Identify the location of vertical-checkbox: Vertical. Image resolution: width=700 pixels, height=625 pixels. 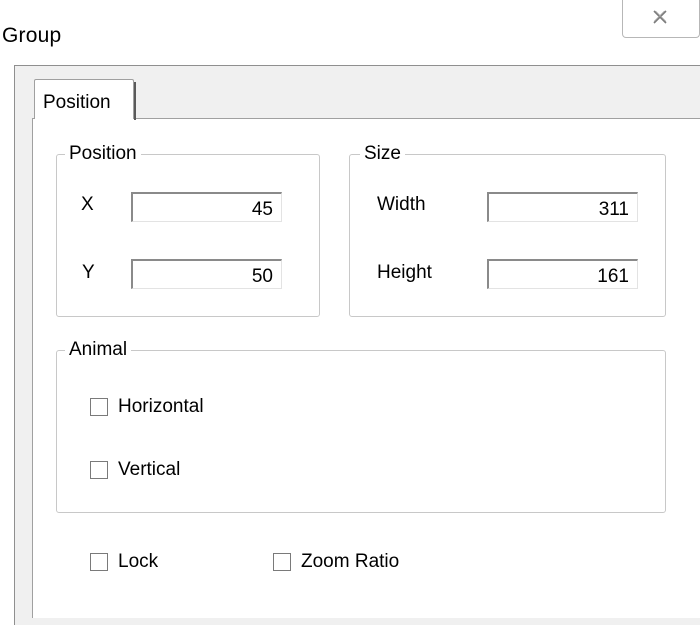
(170, 471).